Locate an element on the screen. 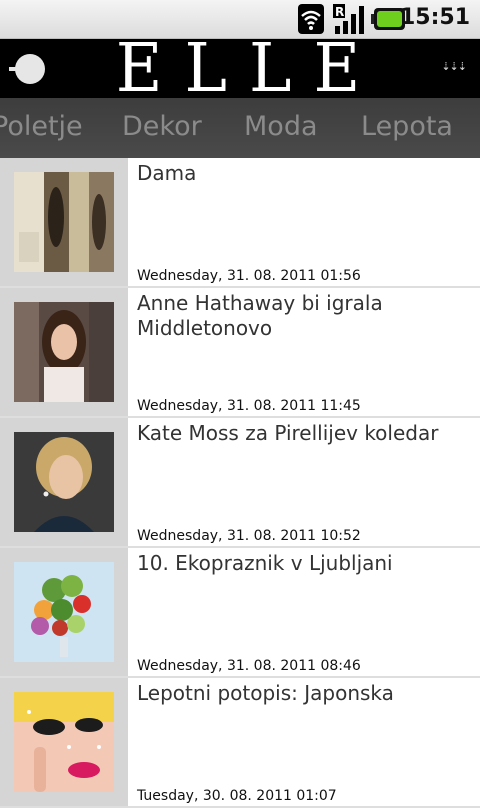 This screenshot has height=808, width=480. article-title: Dama is located at coordinates (167, 173).